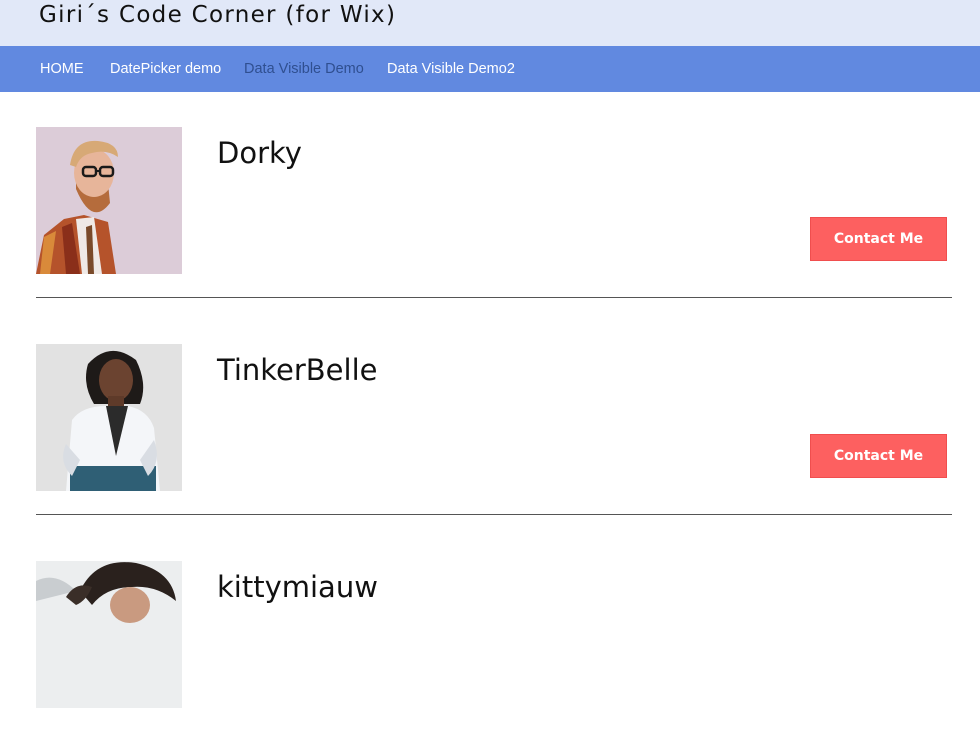 The image size is (980, 732). I want to click on nav-item-datepicker-demo: DatePicker demo, so click(165, 69).